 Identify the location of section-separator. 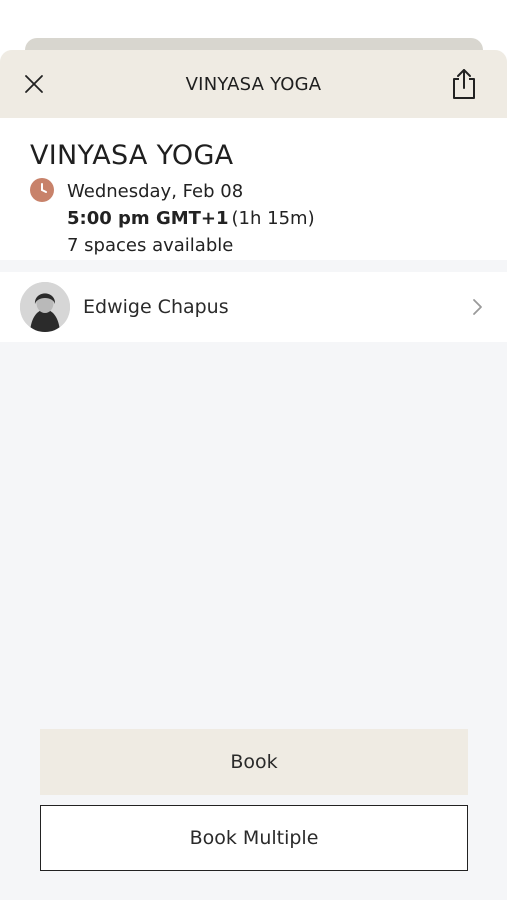
(253, 266).